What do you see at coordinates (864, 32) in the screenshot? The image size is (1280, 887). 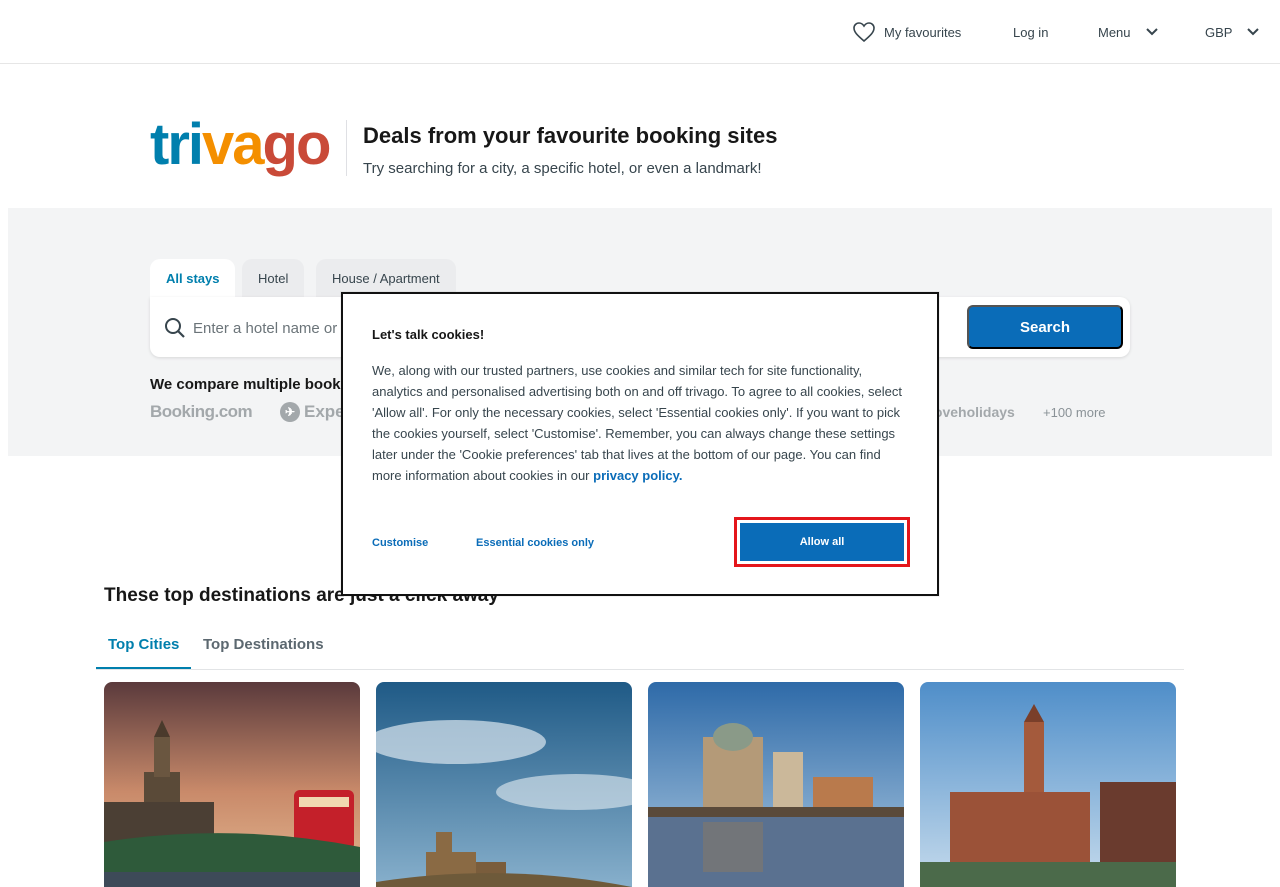 I see `heart-icon` at bounding box center [864, 32].